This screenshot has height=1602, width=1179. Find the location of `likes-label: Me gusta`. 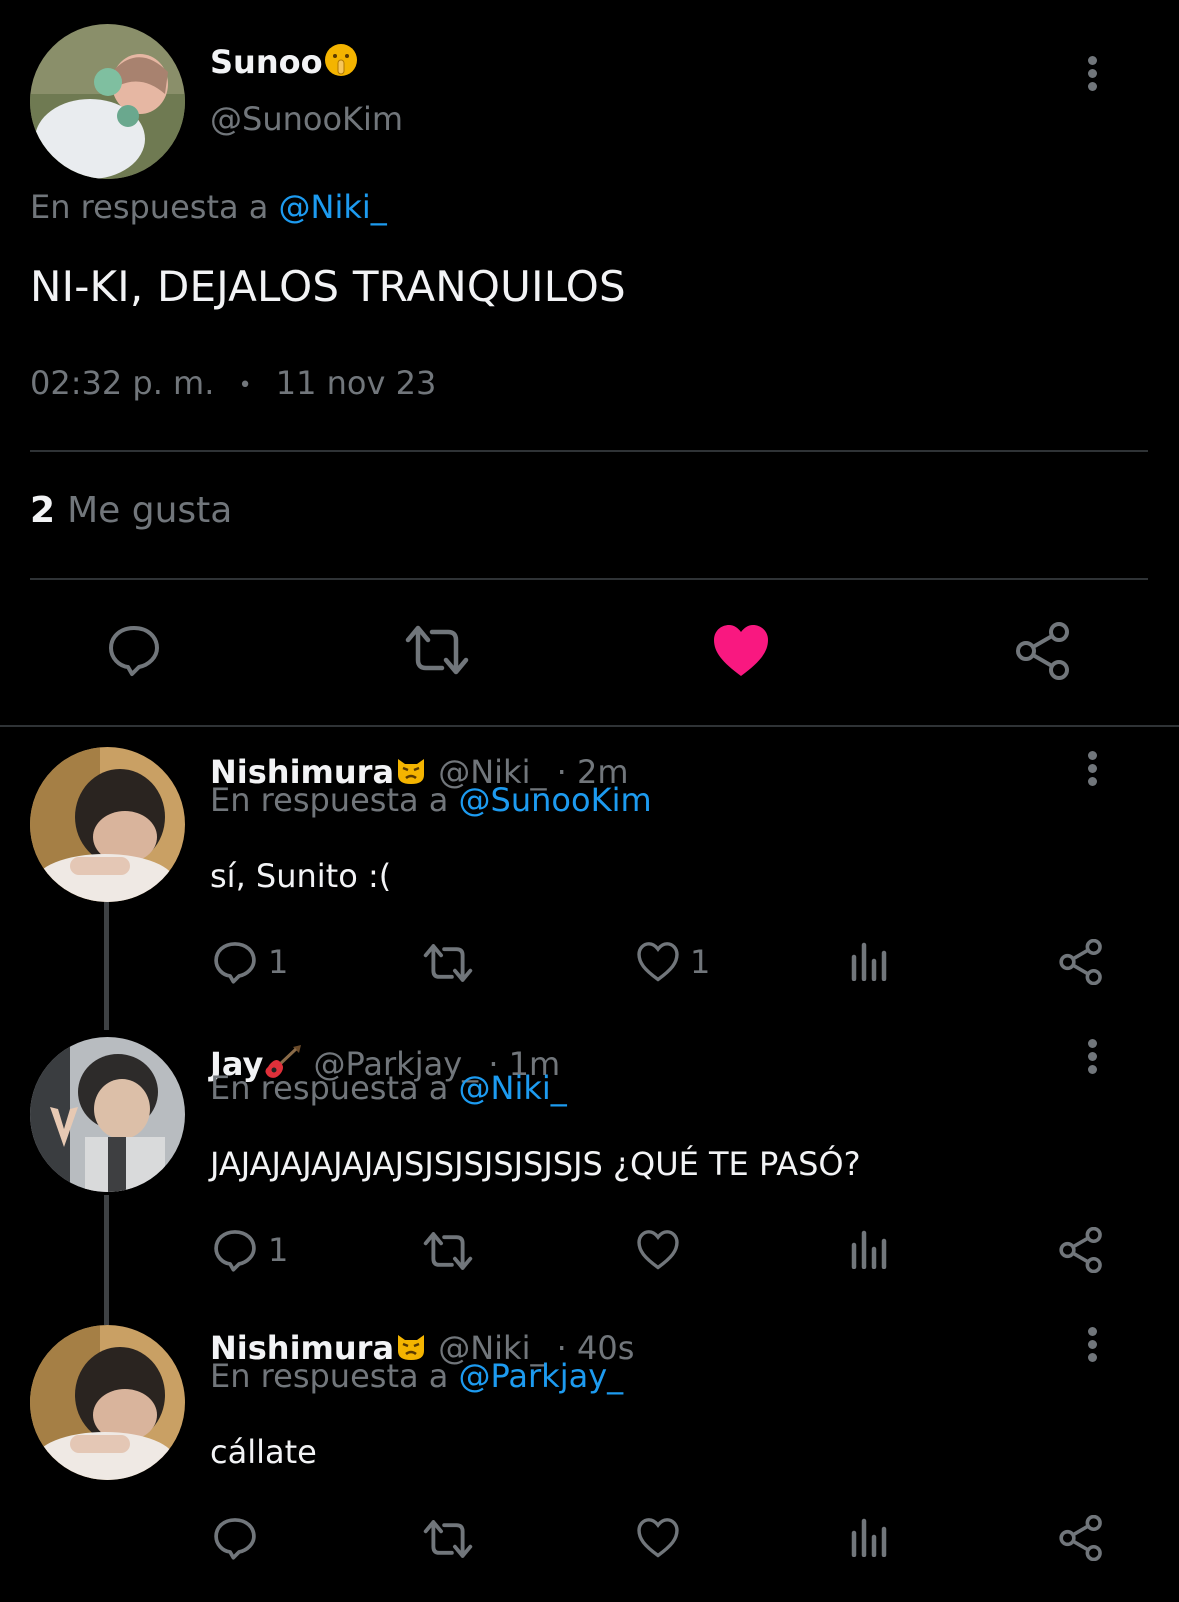

likes-label: Me gusta is located at coordinates (150, 510).